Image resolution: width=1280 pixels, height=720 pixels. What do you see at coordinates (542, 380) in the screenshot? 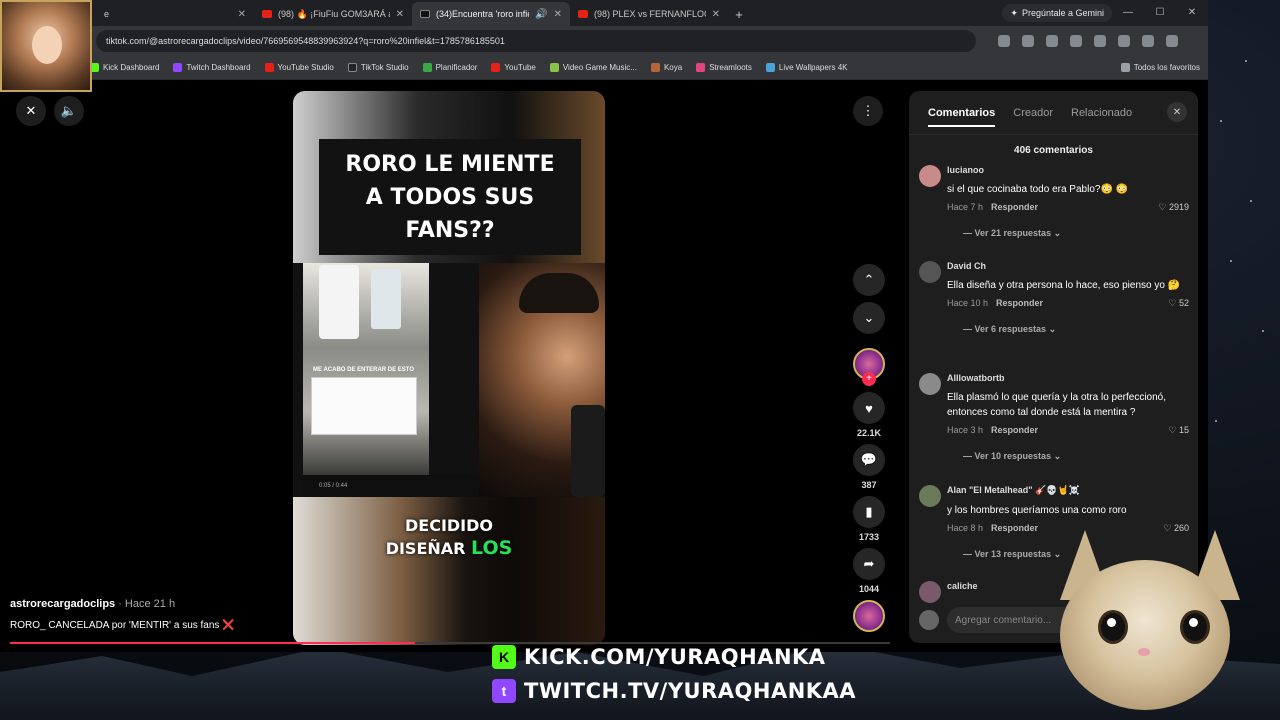
I see `video-right-clip` at bounding box center [542, 380].